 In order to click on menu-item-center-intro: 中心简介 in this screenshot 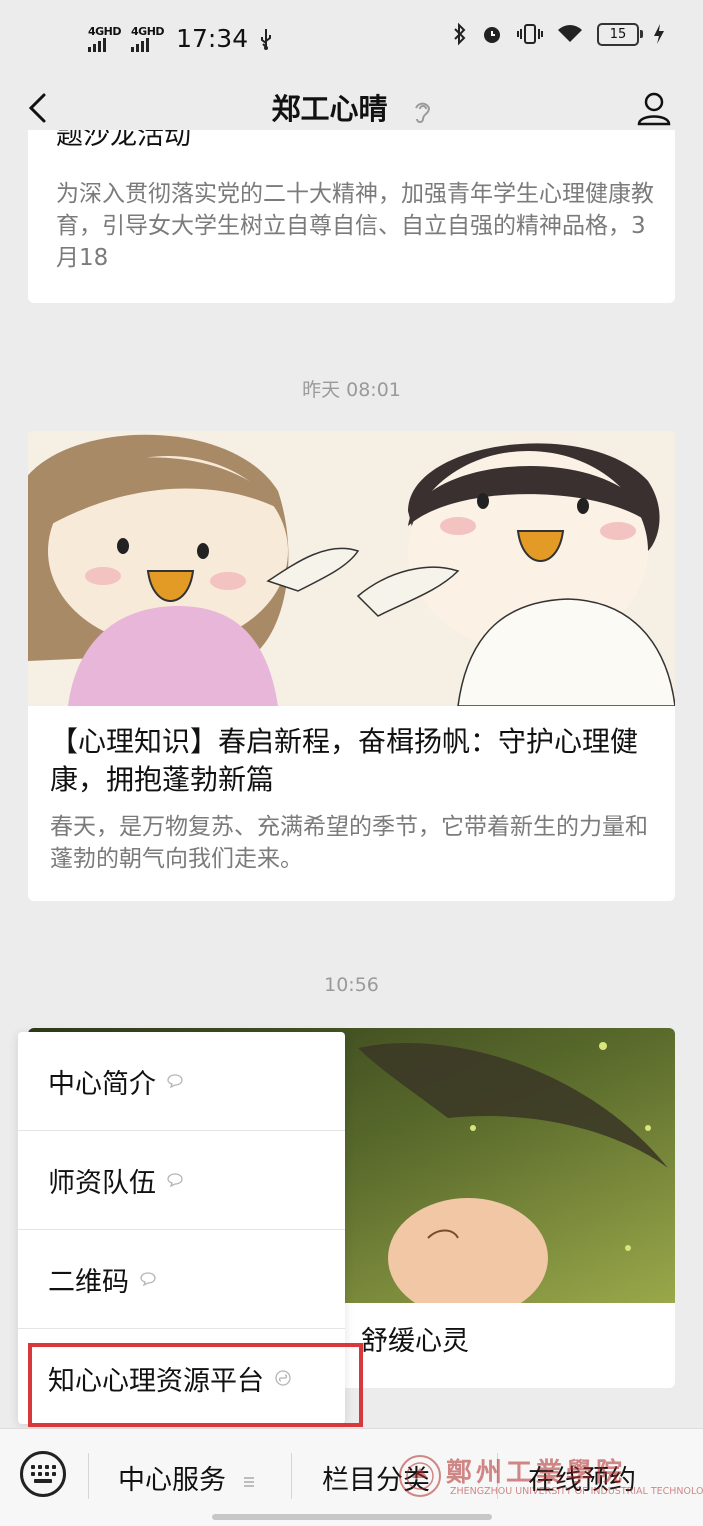, I will do `click(181, 1081)`.